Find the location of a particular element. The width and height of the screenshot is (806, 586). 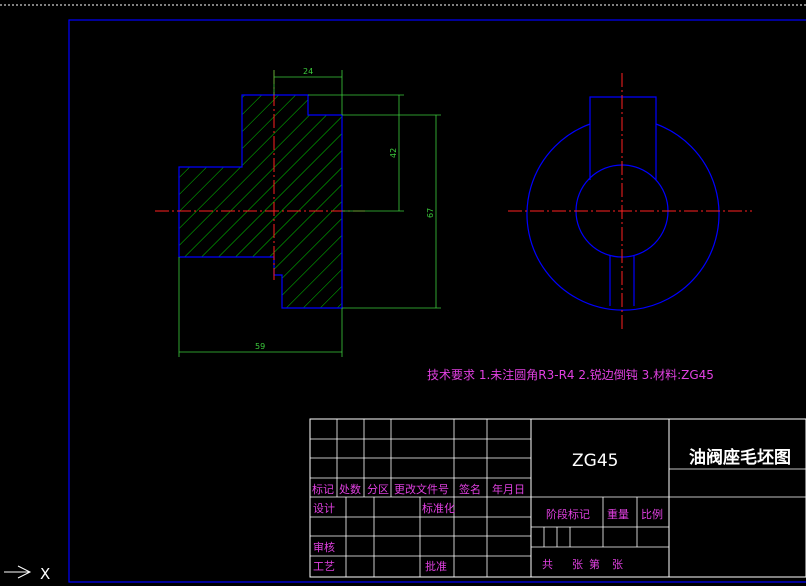

tb-label-count: 处数 is located at coordinates (350, 489).